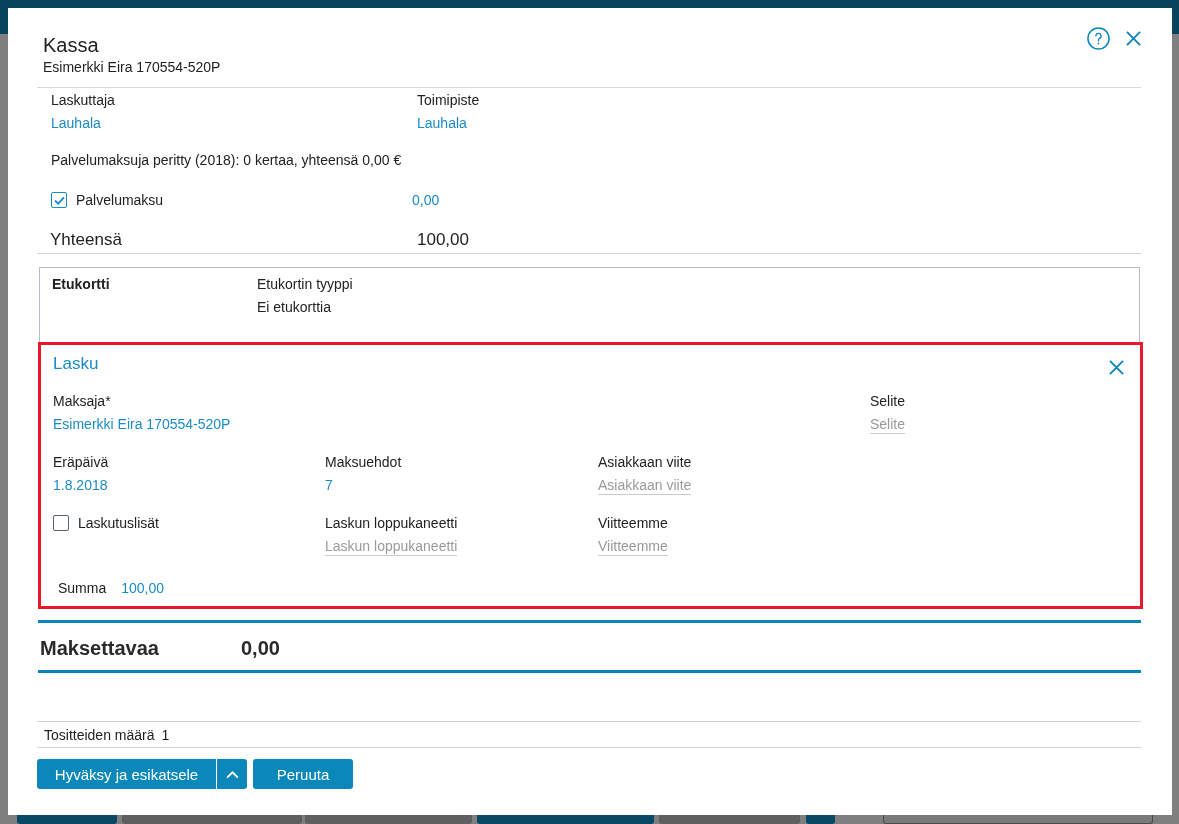 This screenshot has height=824, width=1179. I want to click on dialog-subtitle: Esimerkki Eira 170554-520P, so click(132, 67).